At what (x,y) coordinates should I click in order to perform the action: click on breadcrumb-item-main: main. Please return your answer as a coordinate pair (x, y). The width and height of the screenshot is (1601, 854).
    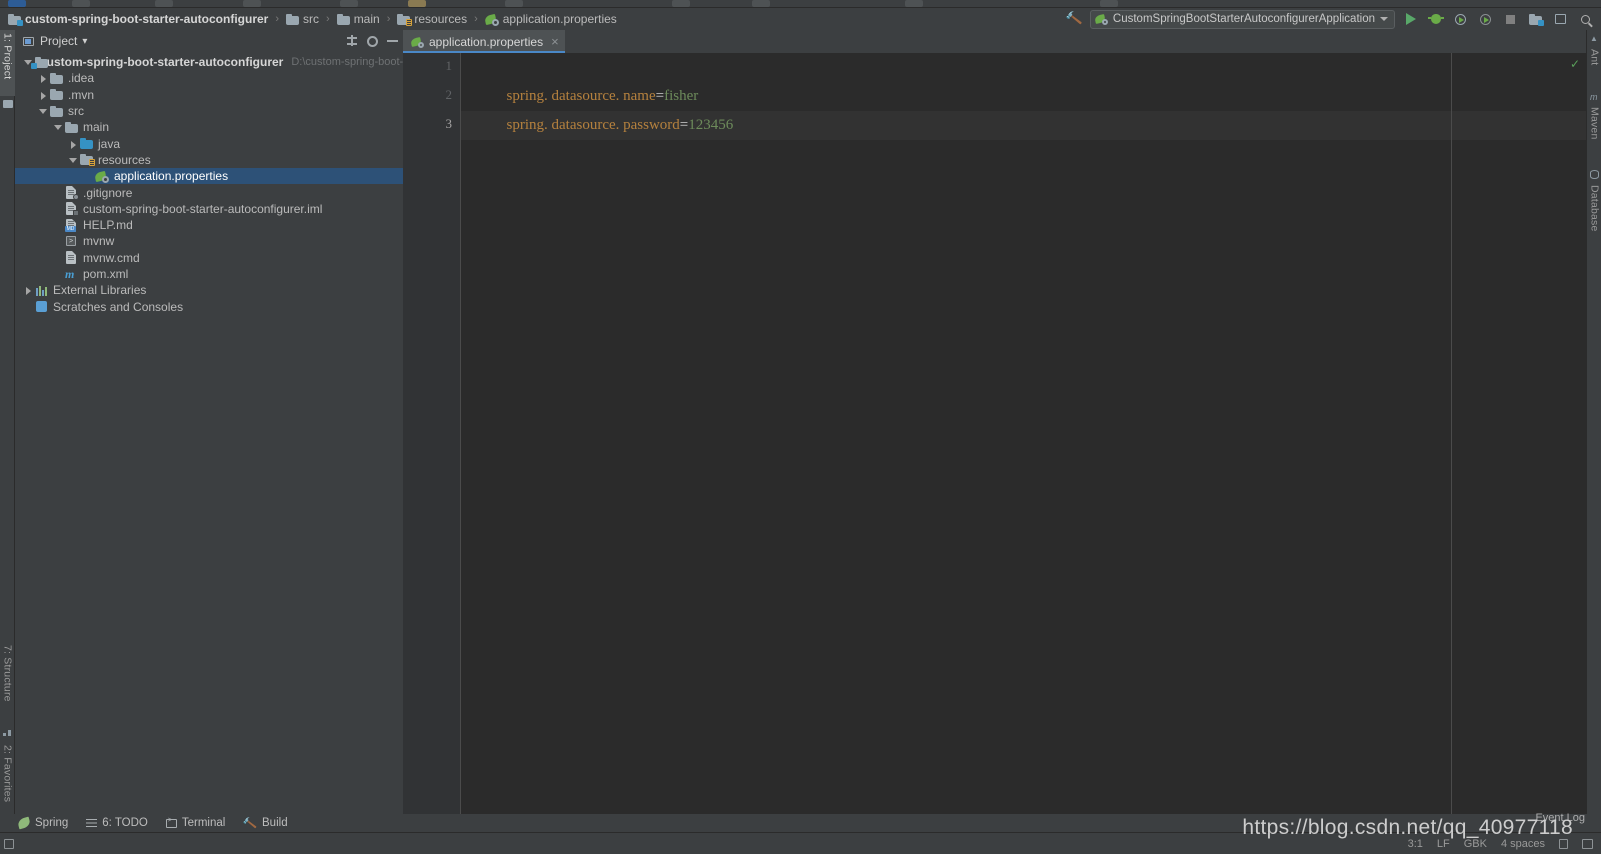
    Looking at the image, I should click on (358, 19).